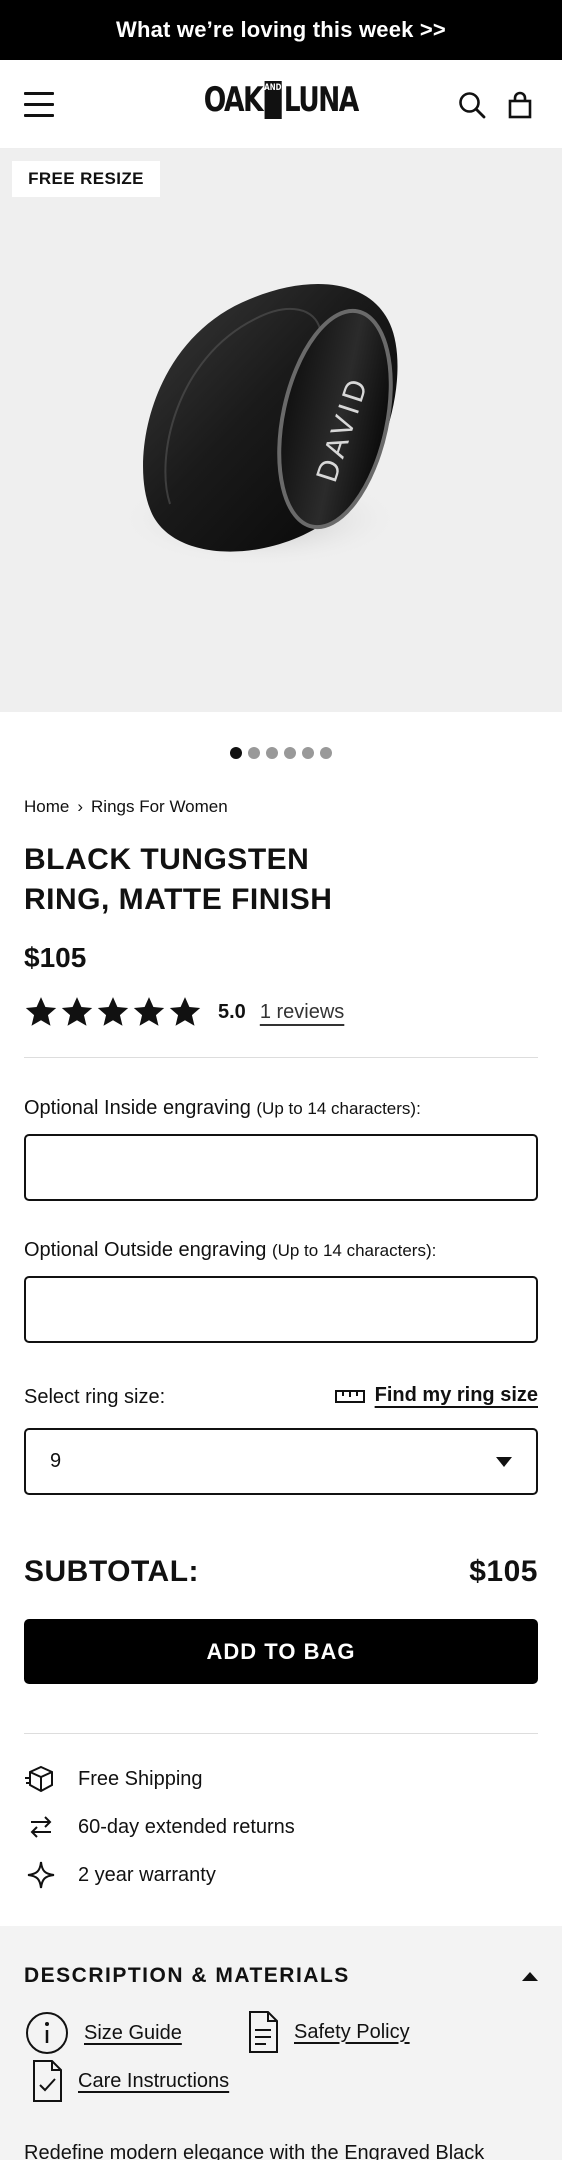 This screenshot has width=562, height=2160. I want to click on info-icon, so click(47, 2033).